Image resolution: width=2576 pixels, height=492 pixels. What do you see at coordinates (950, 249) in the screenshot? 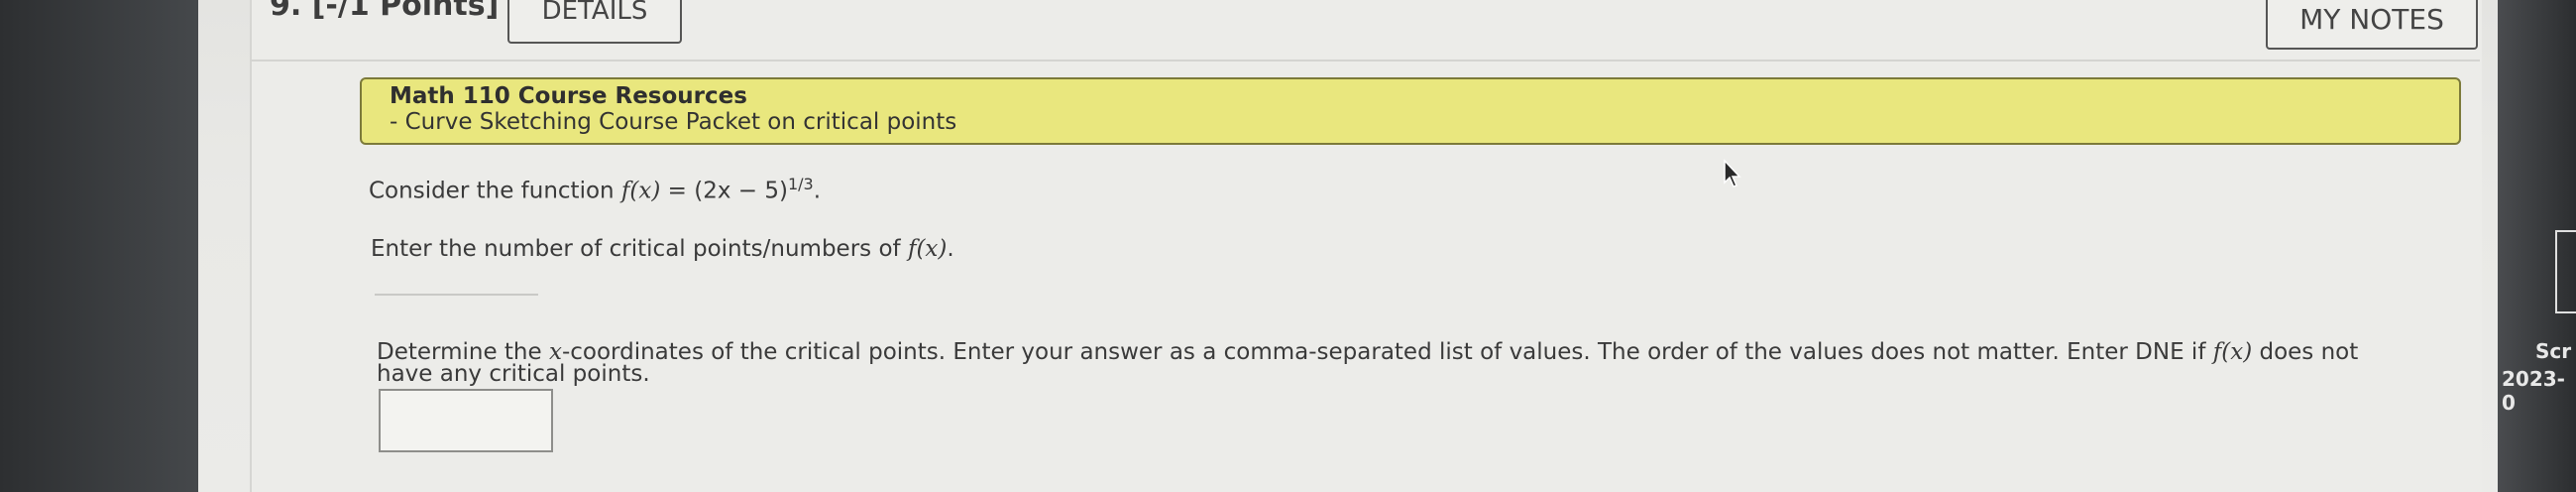
I see `part1-end: .` at bounding box center [950, 249].